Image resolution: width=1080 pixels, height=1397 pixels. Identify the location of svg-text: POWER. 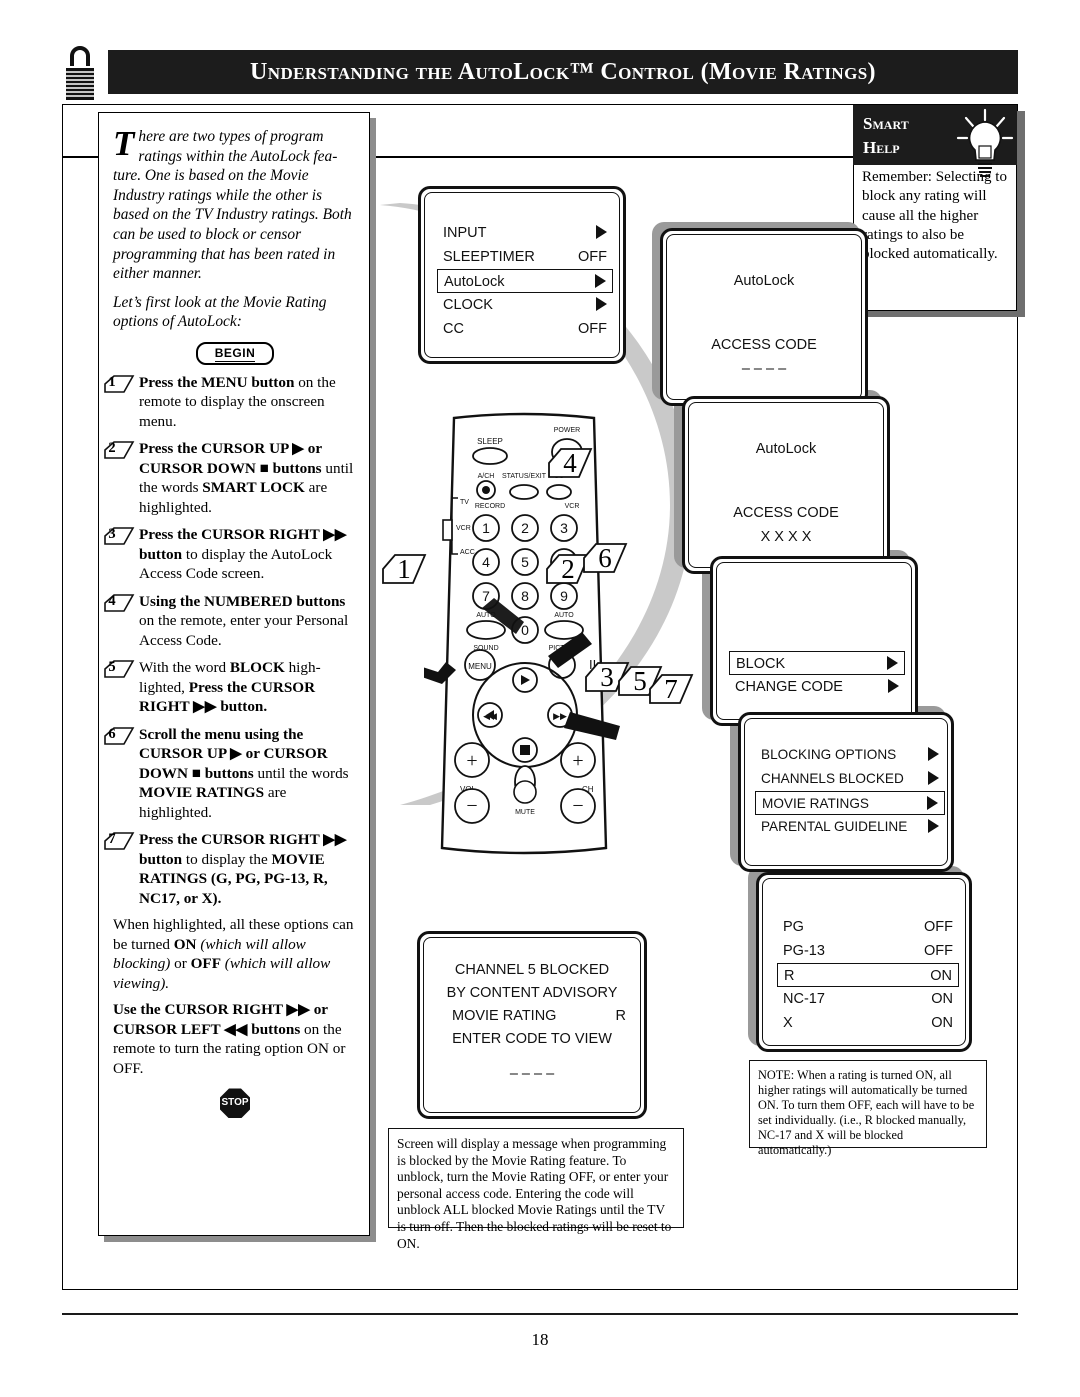
(567, 430).